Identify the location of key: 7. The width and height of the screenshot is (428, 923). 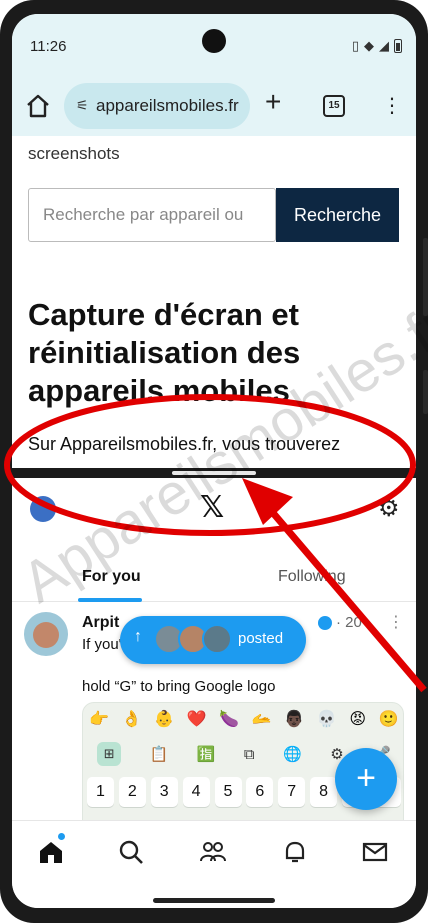
(292, 792).